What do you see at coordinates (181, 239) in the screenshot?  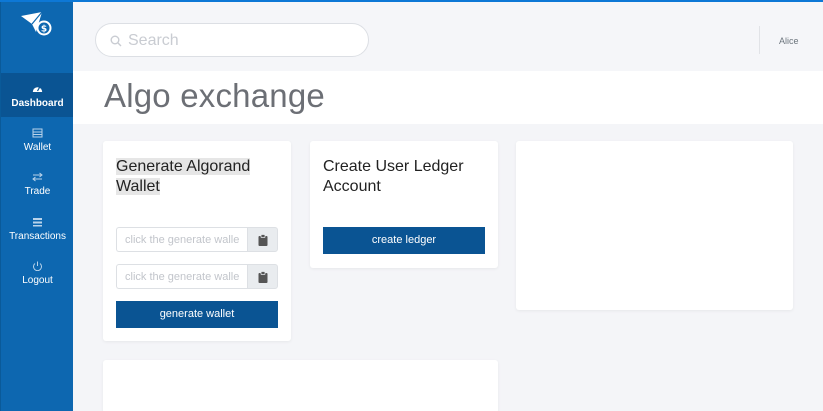 I see `wallet-address-input` at bounding box center [181, 239].